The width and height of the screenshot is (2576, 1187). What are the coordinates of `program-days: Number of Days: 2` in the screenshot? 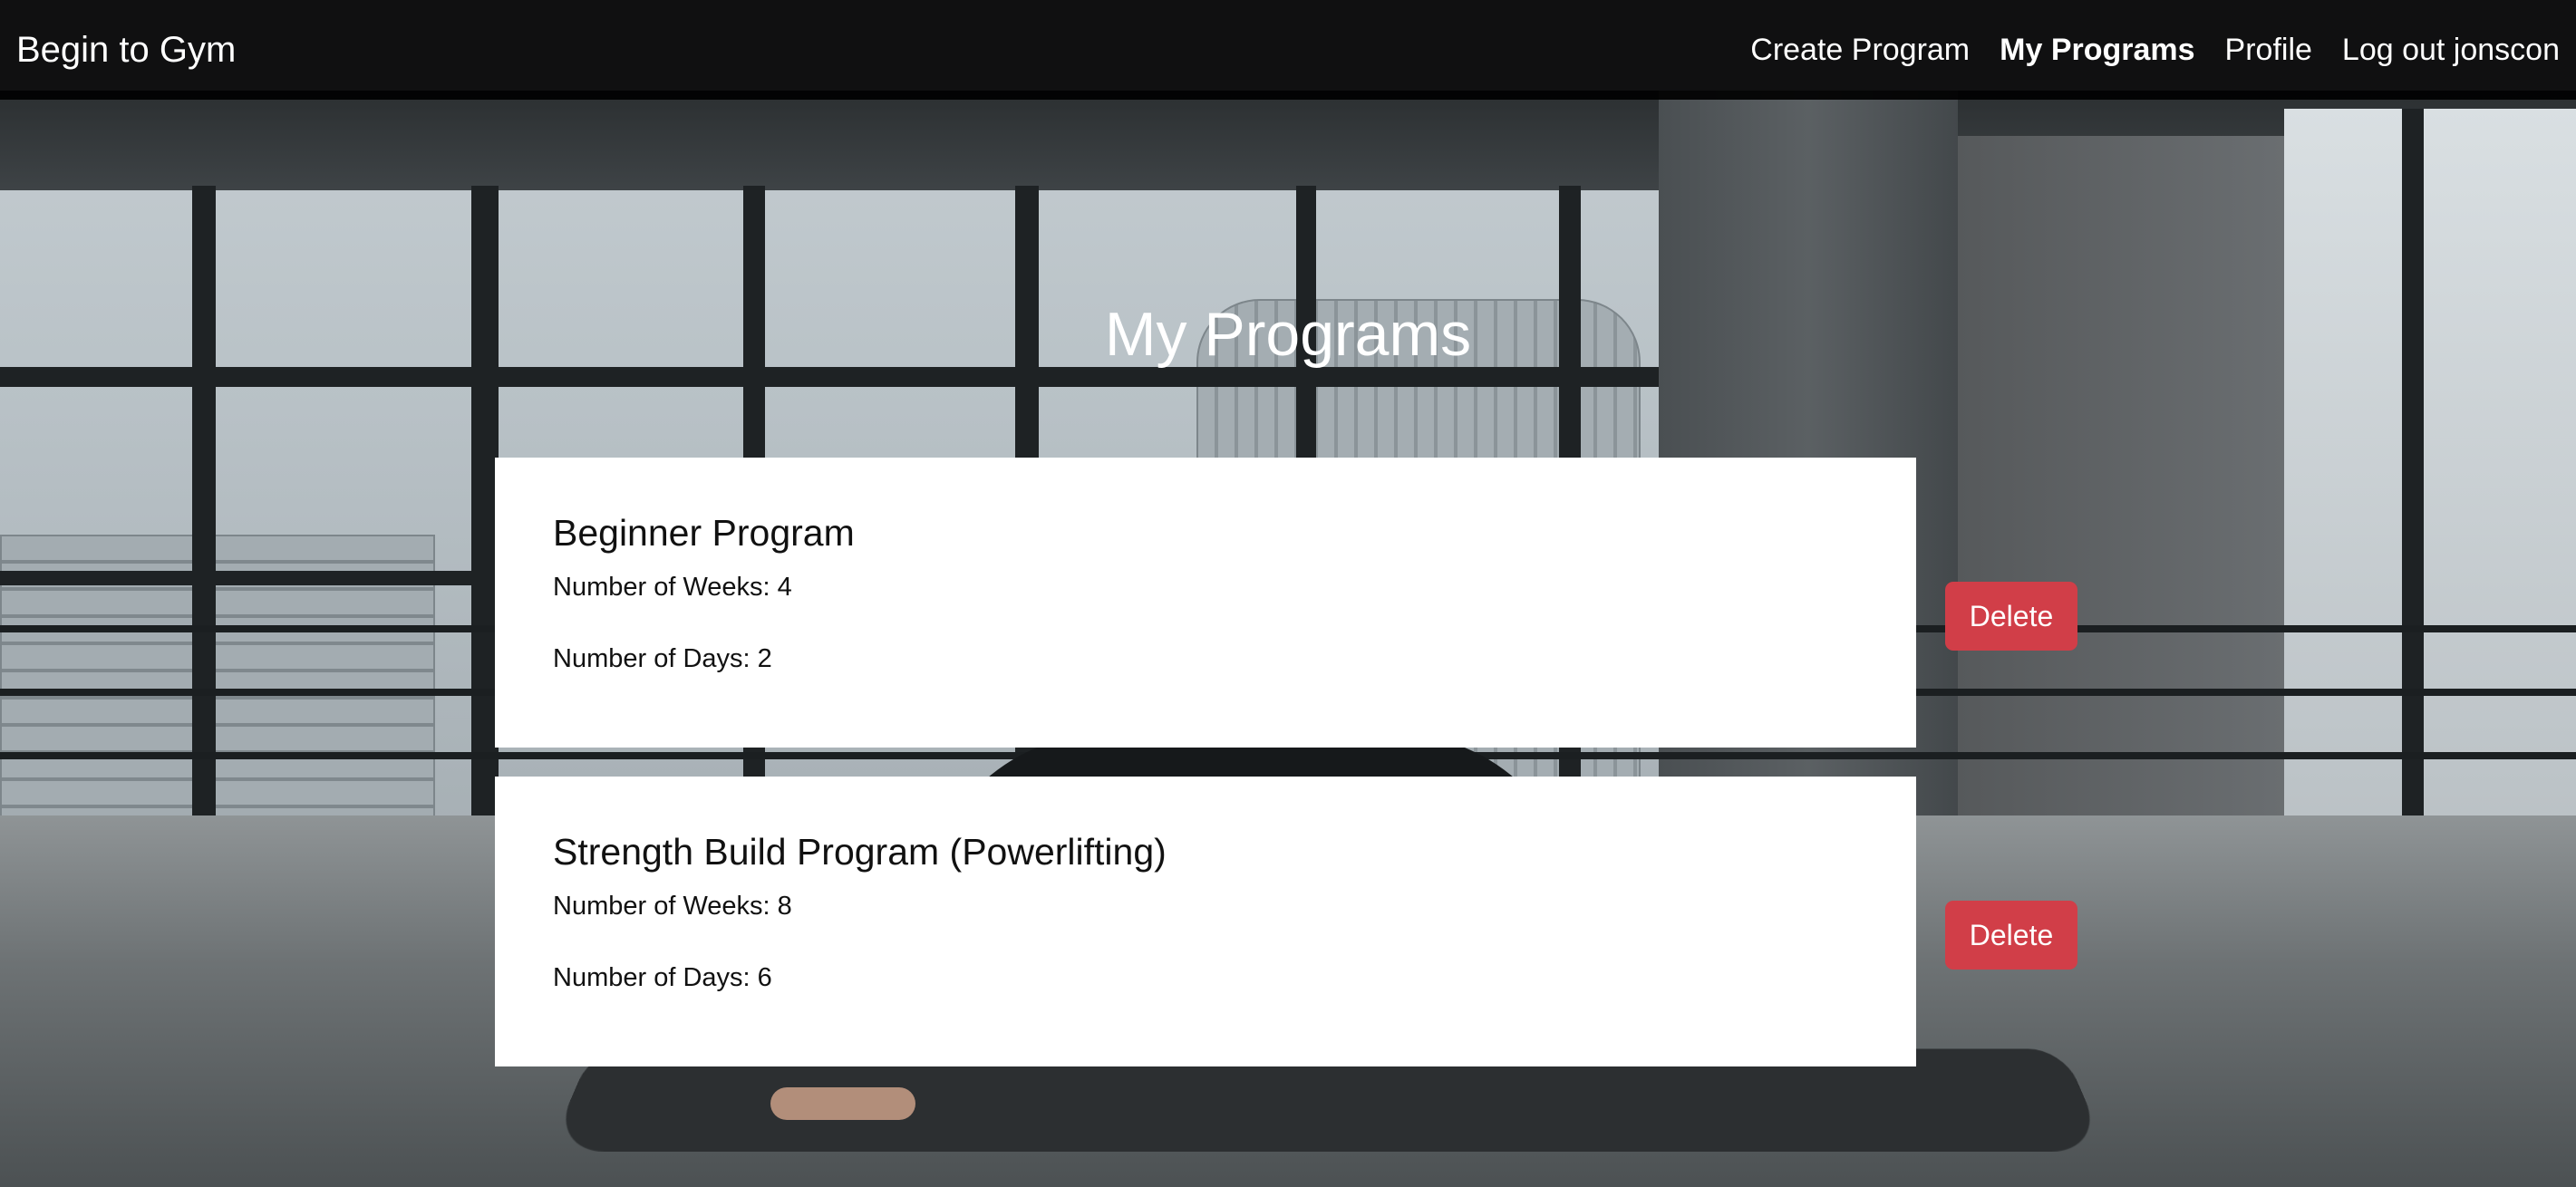 It's located at (662, 658).